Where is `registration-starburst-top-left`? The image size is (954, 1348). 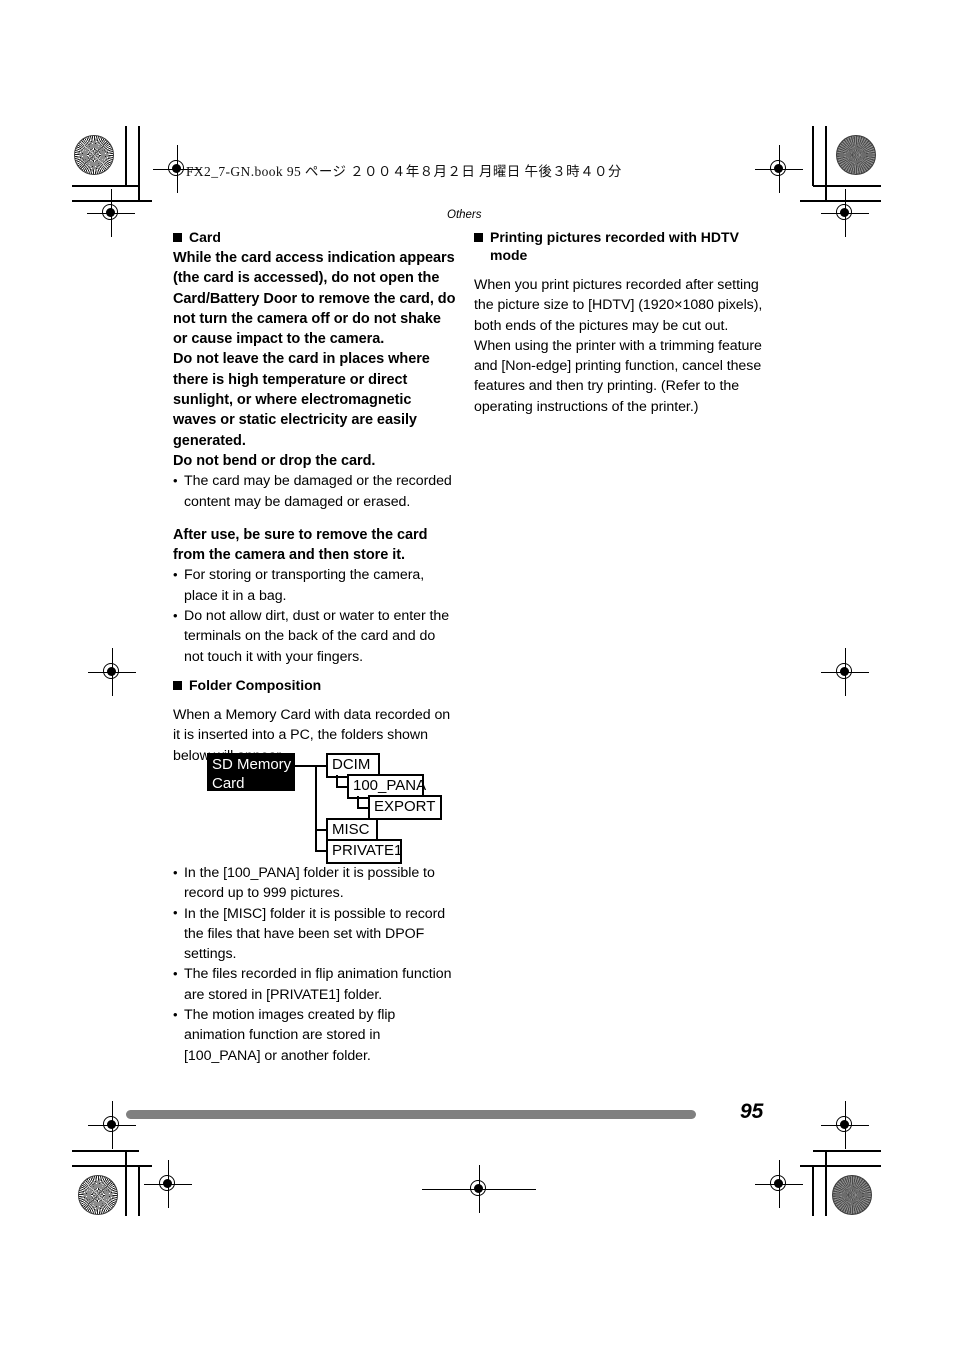 registration-starburst-top-left is located at coordinates (94, 155).